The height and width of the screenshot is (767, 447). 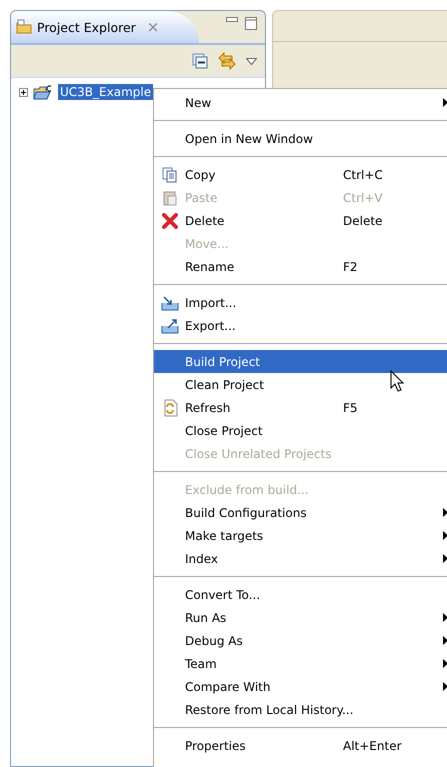 What do you see at coordinates (397, 381) in the screenshot?
I see `mouse-pointer-icon` at bounding box center [397, 381].